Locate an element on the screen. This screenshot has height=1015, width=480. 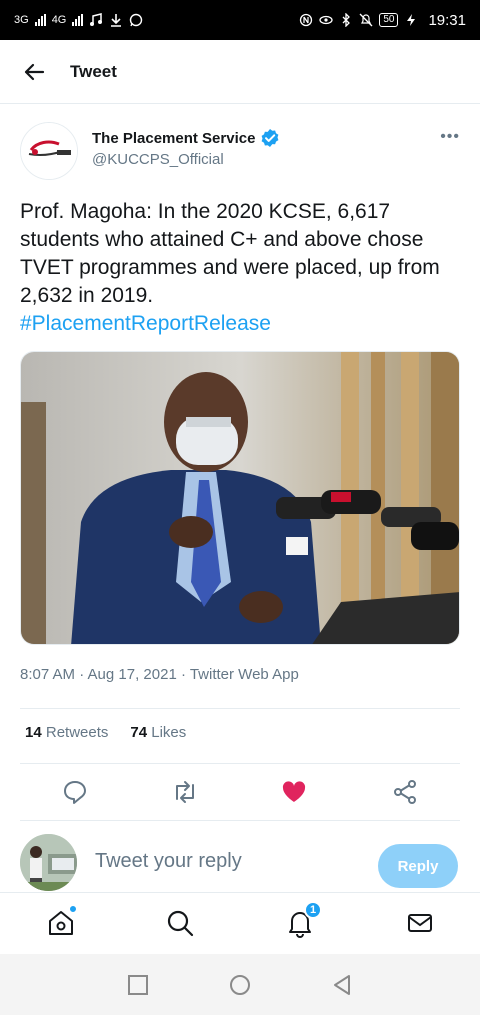
charging-icon is located at coordinates (411, 20).